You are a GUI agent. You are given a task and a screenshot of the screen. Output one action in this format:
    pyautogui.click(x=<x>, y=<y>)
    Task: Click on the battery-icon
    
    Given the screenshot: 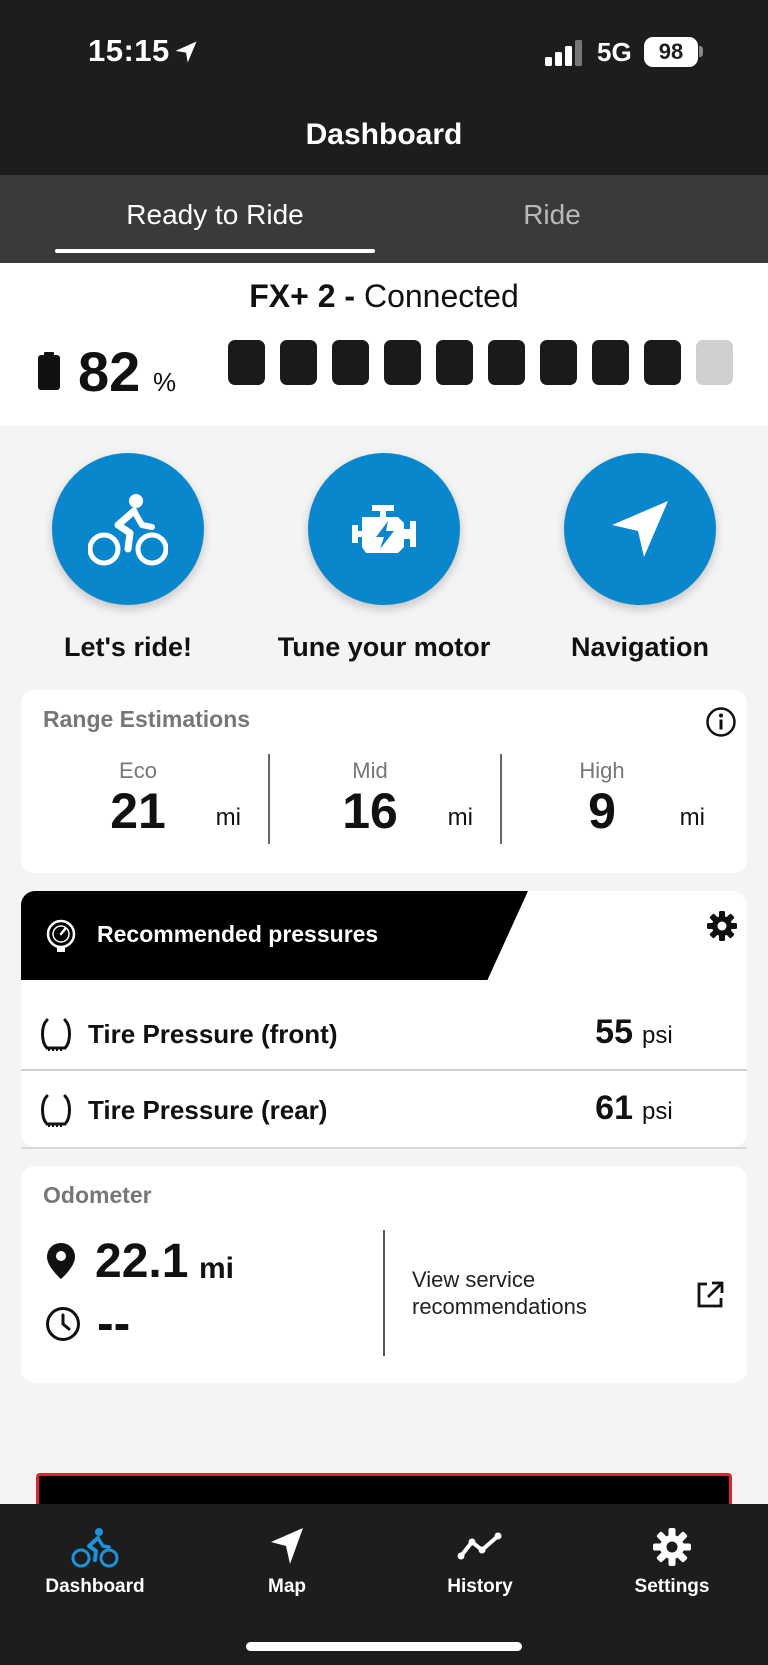 What is the action you would take?
    pyautogui.click(x=49, y=371)
    